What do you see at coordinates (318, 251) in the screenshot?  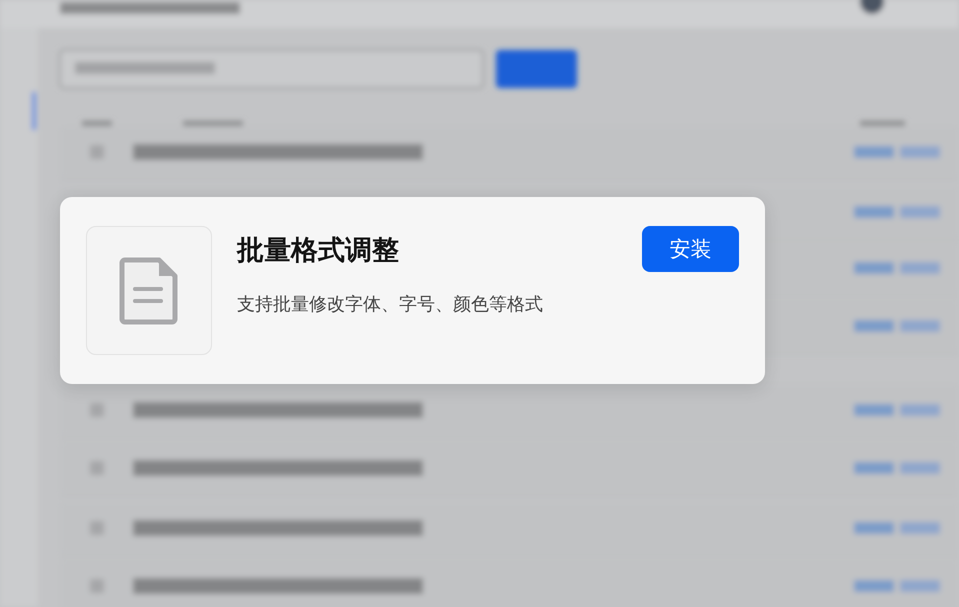 I see `plugin-title: 批量格式调整` at bounding box center [318, 251].